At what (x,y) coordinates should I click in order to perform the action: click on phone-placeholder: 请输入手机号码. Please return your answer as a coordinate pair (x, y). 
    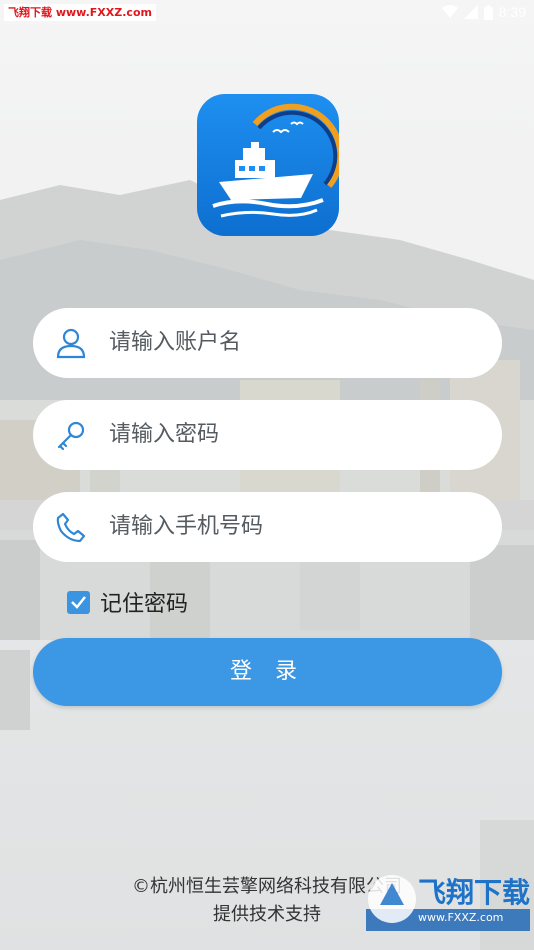
    Looking at the image, I should click on (186, 526).